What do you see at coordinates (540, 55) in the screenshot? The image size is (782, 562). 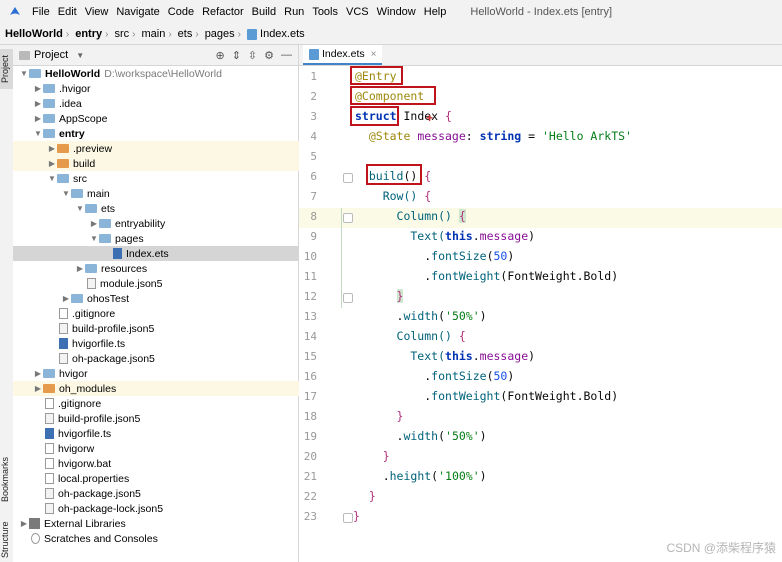 I see `editor-tab-bar: Index.ets ×` at bounding box center [540, 55].